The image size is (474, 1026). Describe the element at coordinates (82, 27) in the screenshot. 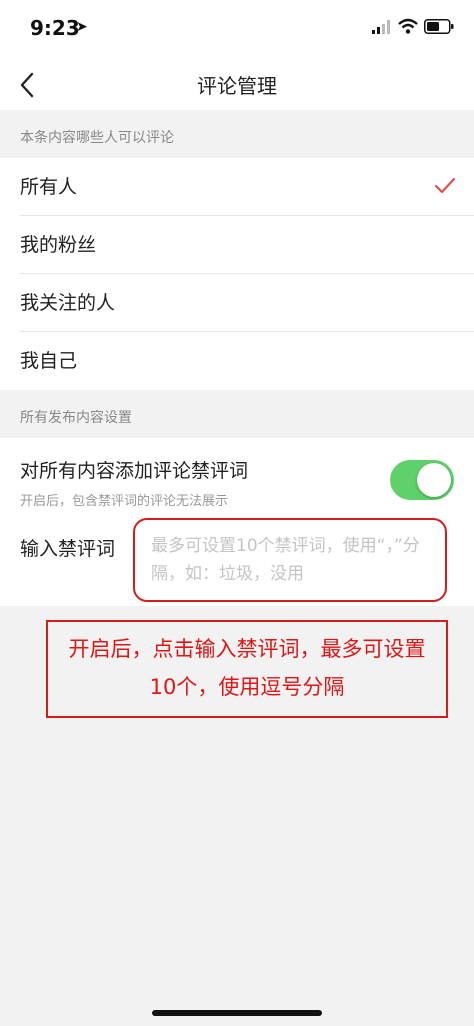

I see `location-arrow-icon: ➤` at that location.